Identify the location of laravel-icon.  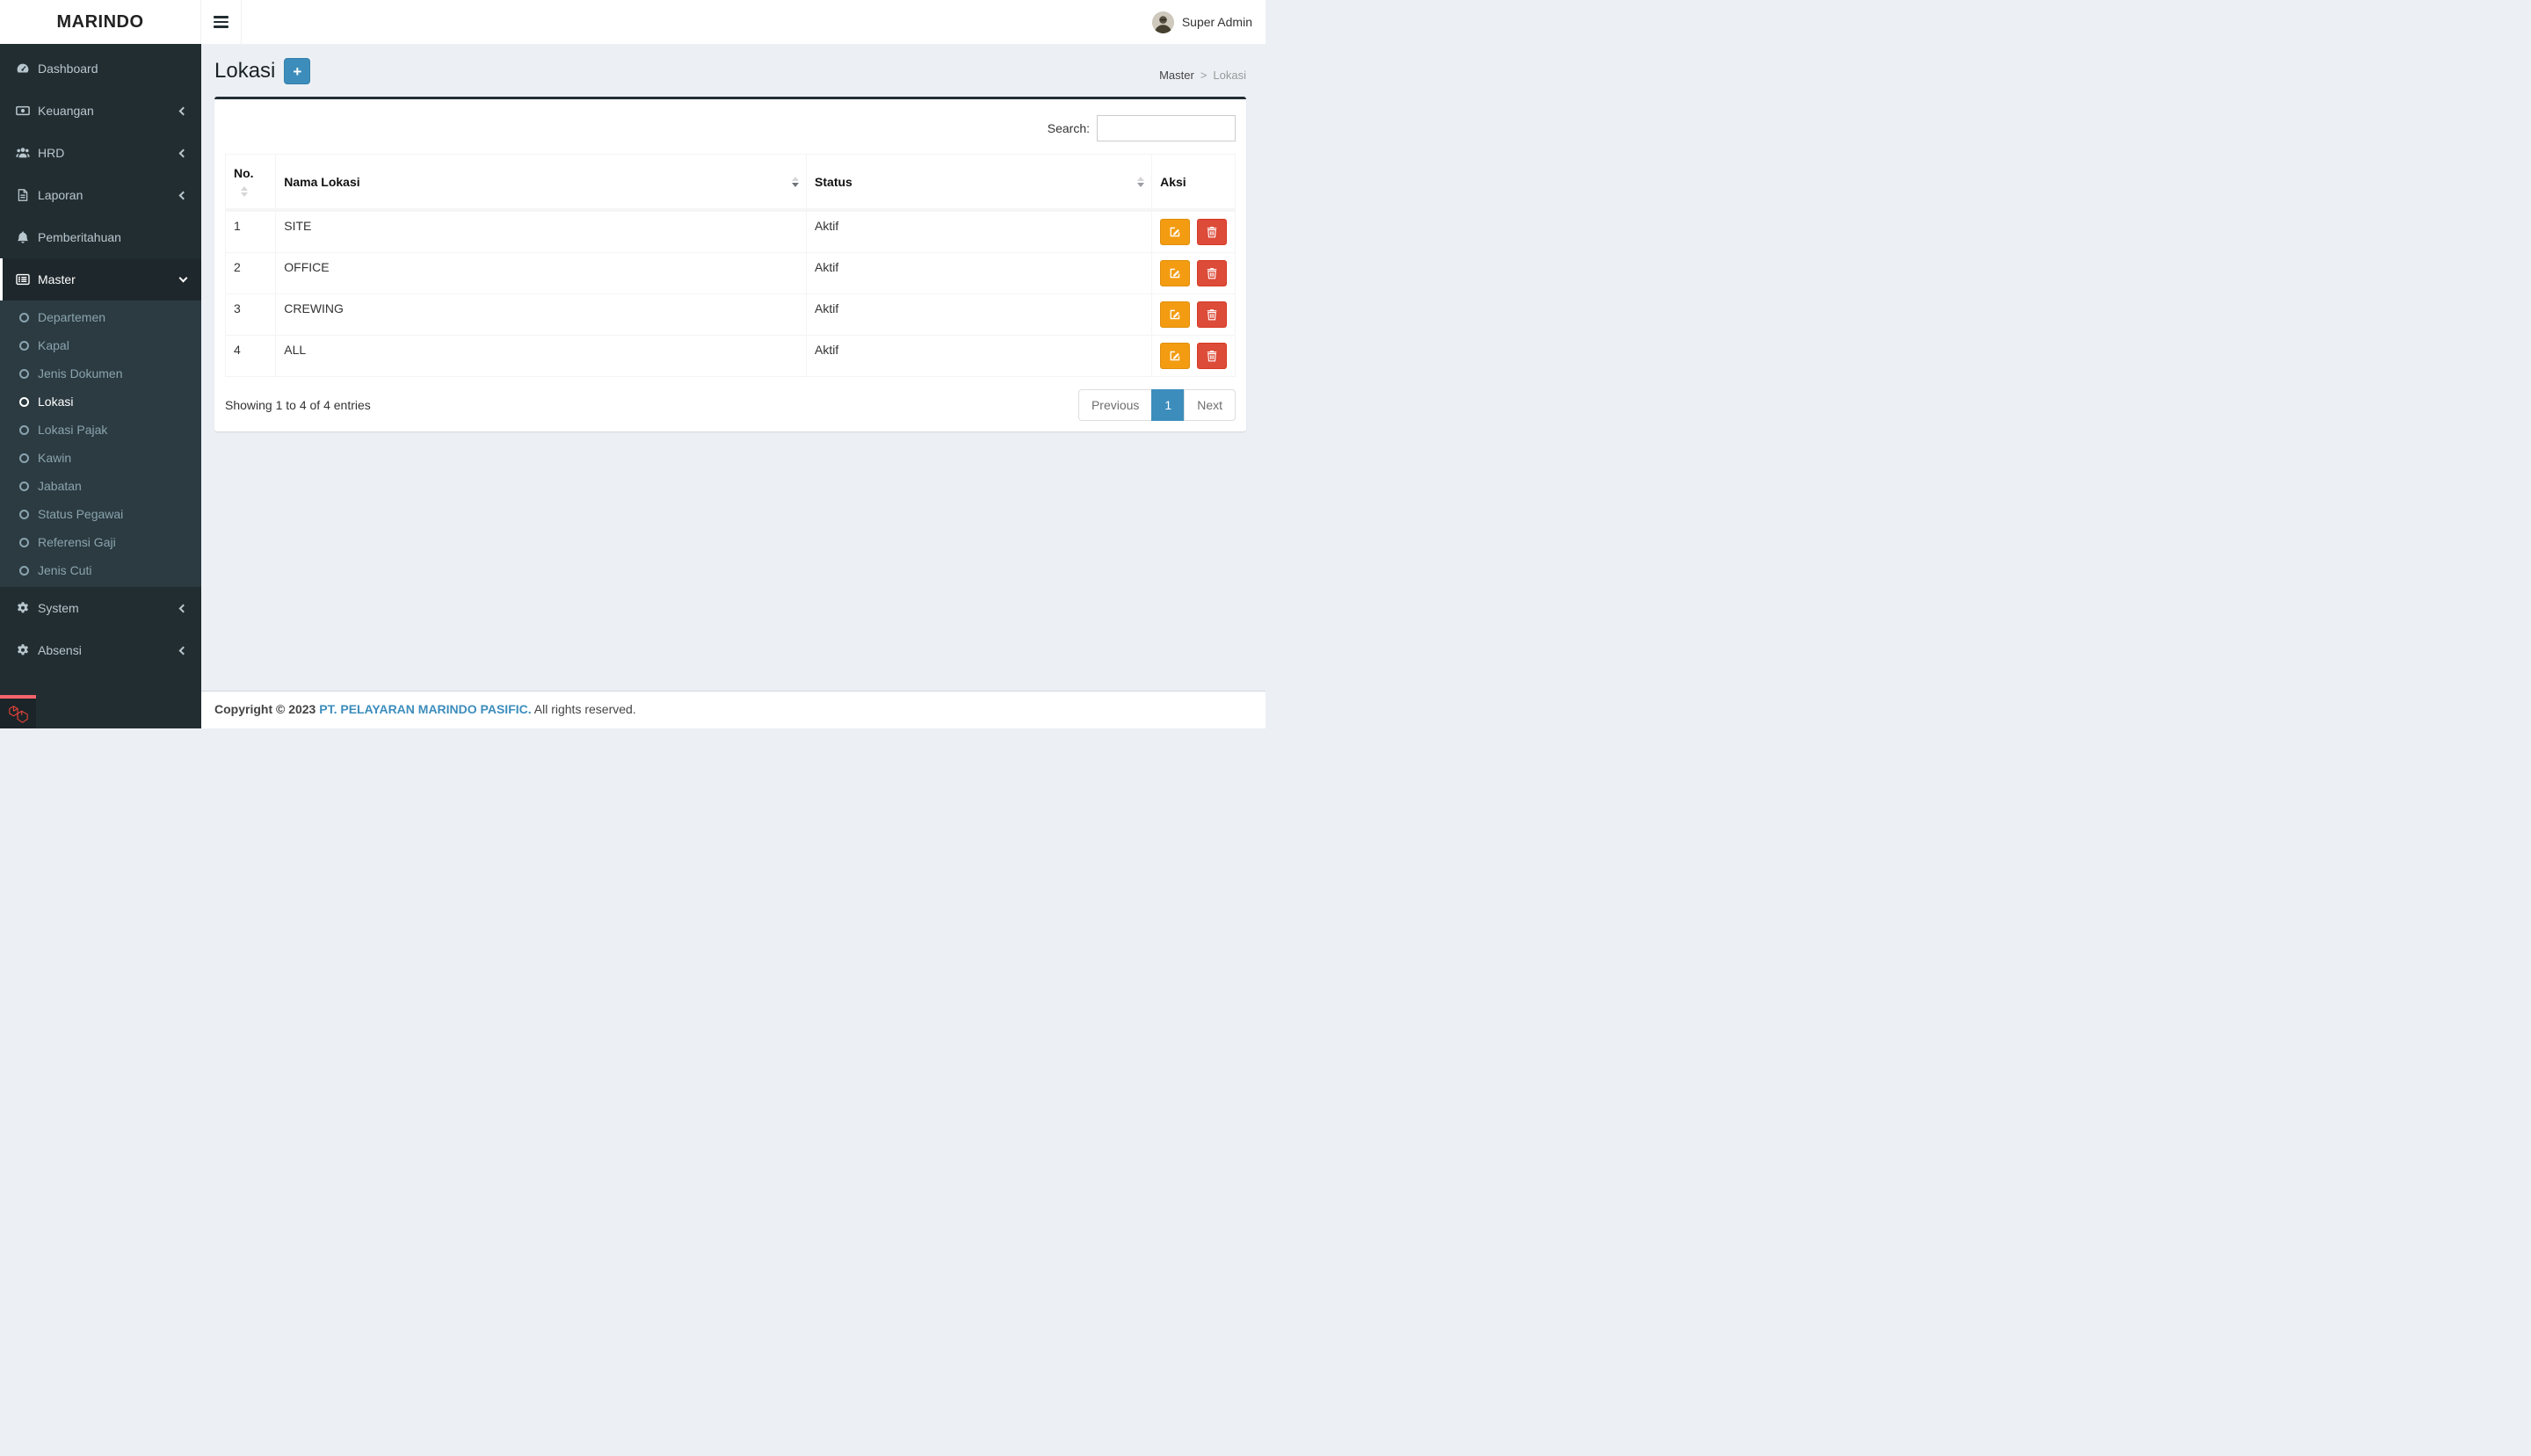
(18, 714).